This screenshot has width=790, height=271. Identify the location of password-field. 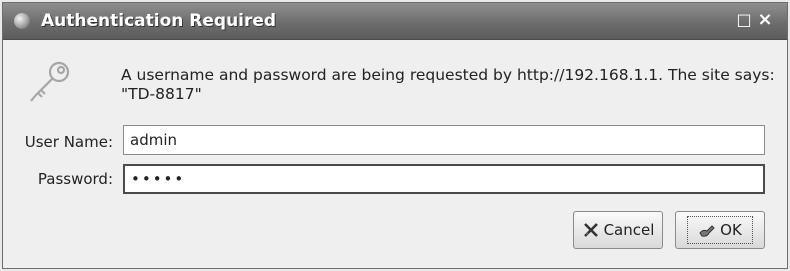
(444, 179).